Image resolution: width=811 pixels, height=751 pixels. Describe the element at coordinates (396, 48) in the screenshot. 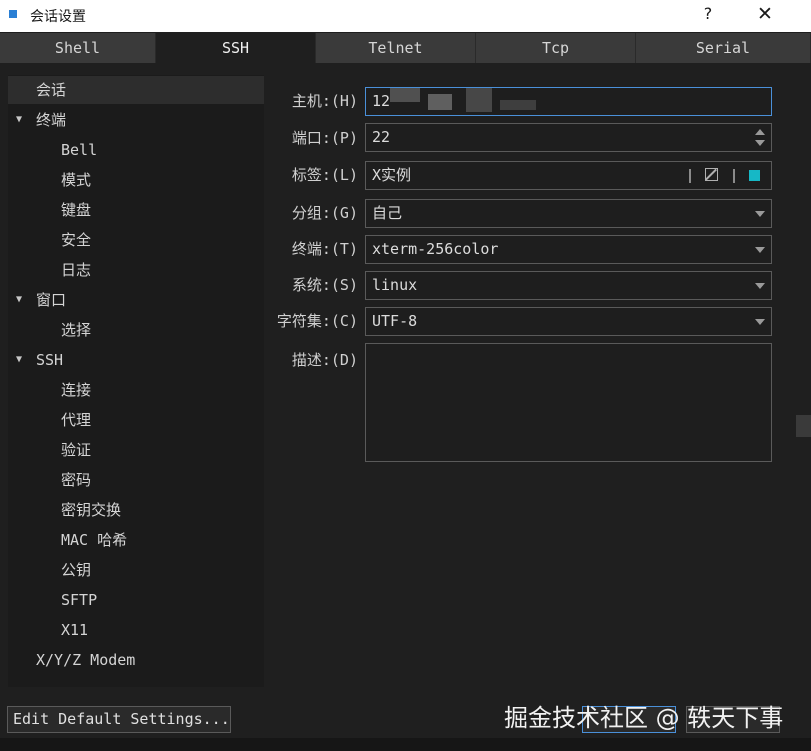

I see `tab-telnet: Telnet` at that location.